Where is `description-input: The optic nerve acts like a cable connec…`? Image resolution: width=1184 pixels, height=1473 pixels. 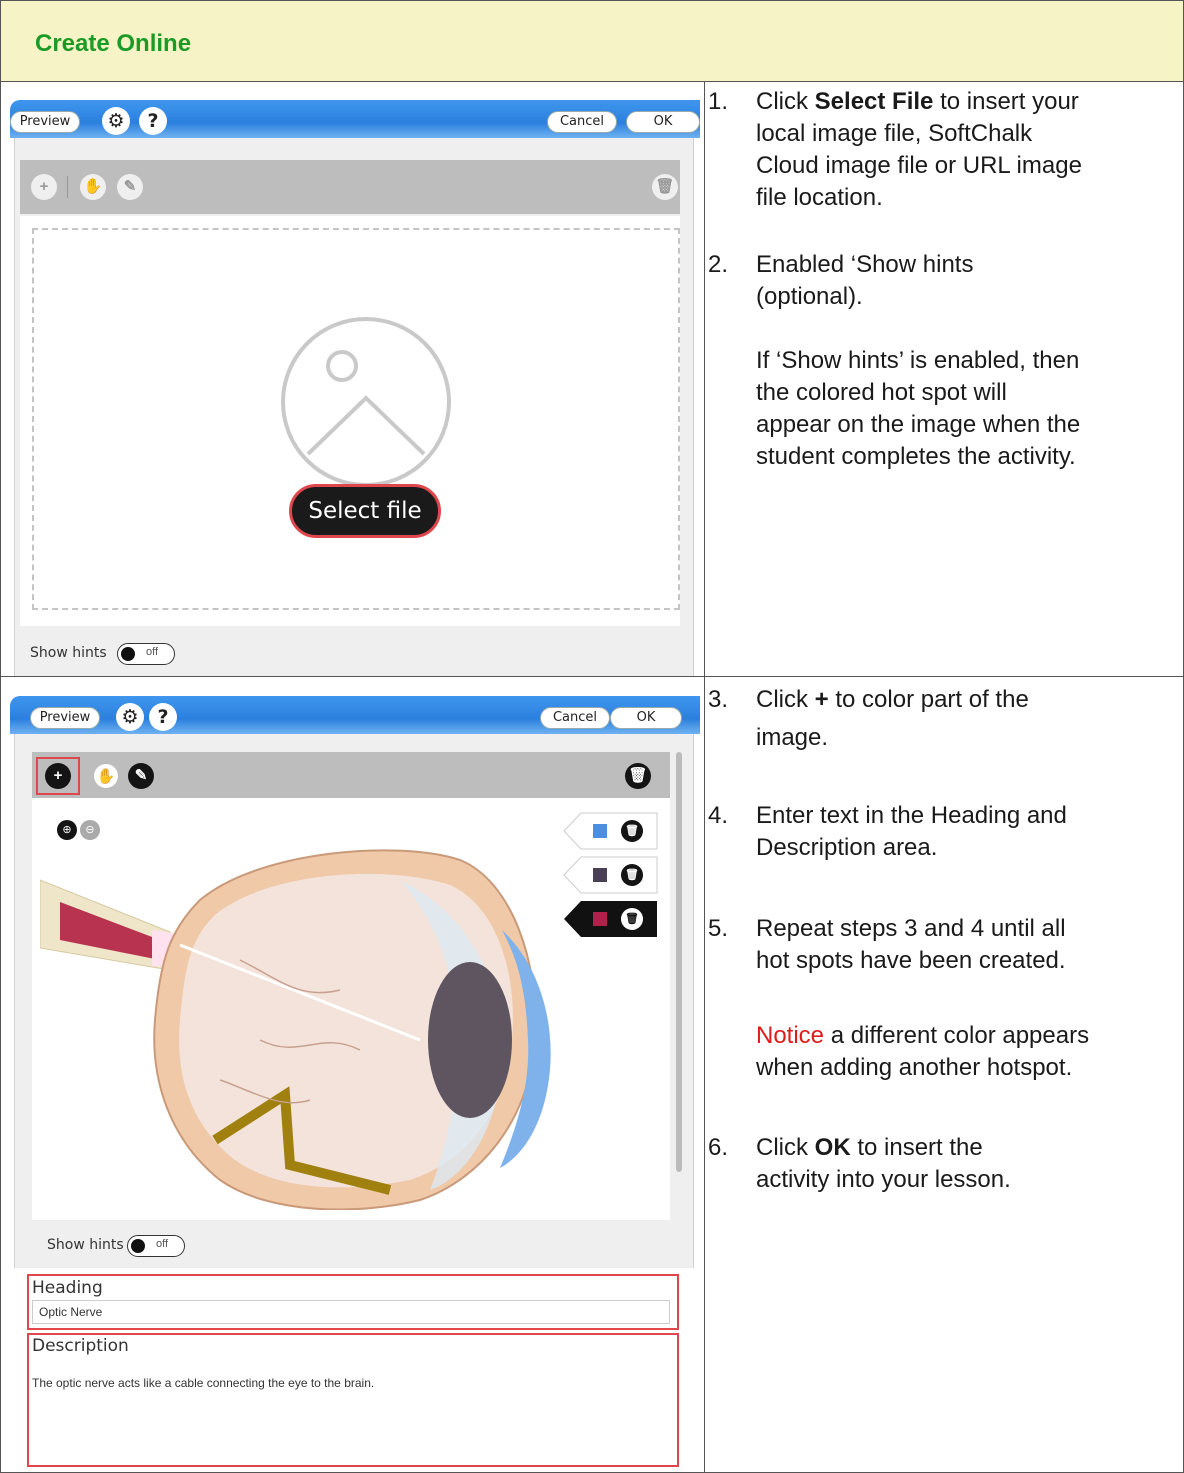 description-input: The optic nerve acts like a cable connec… is located at coordinates (347, 1383).